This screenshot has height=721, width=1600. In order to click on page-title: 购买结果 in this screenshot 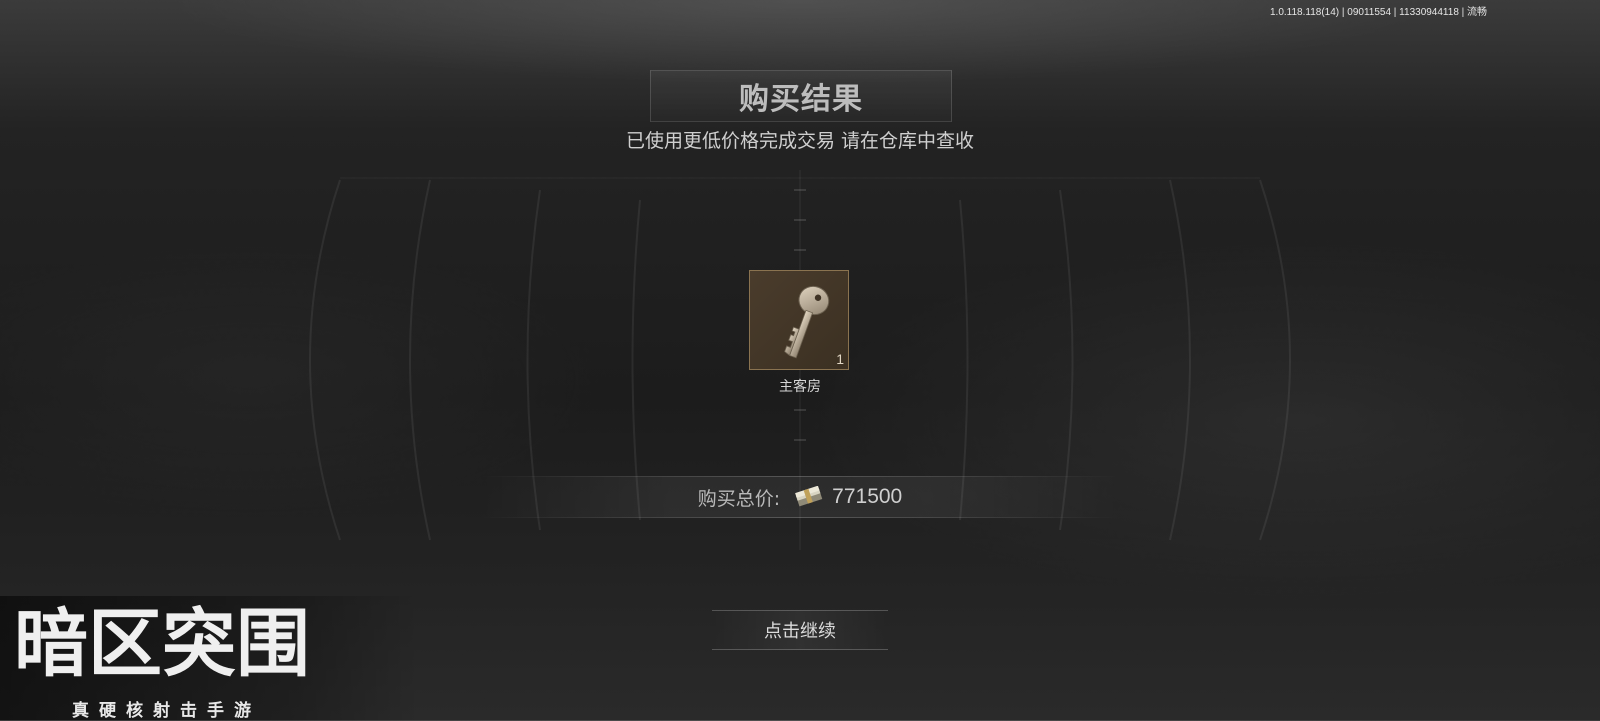, I will do `click(801, 99)`.